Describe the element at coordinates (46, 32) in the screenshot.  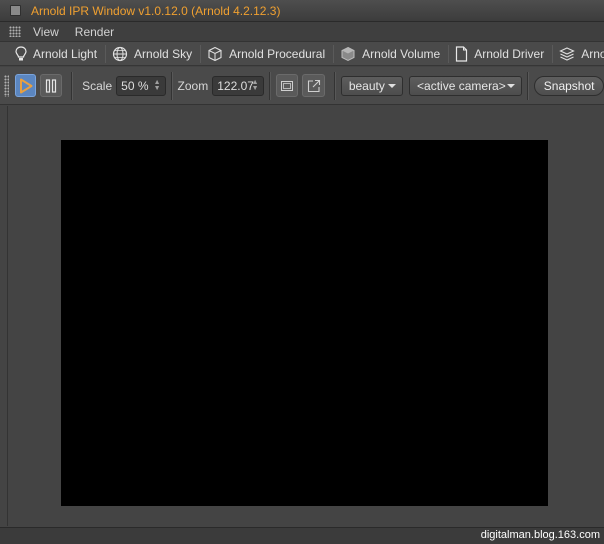
I see `menu-view: View` at that location.